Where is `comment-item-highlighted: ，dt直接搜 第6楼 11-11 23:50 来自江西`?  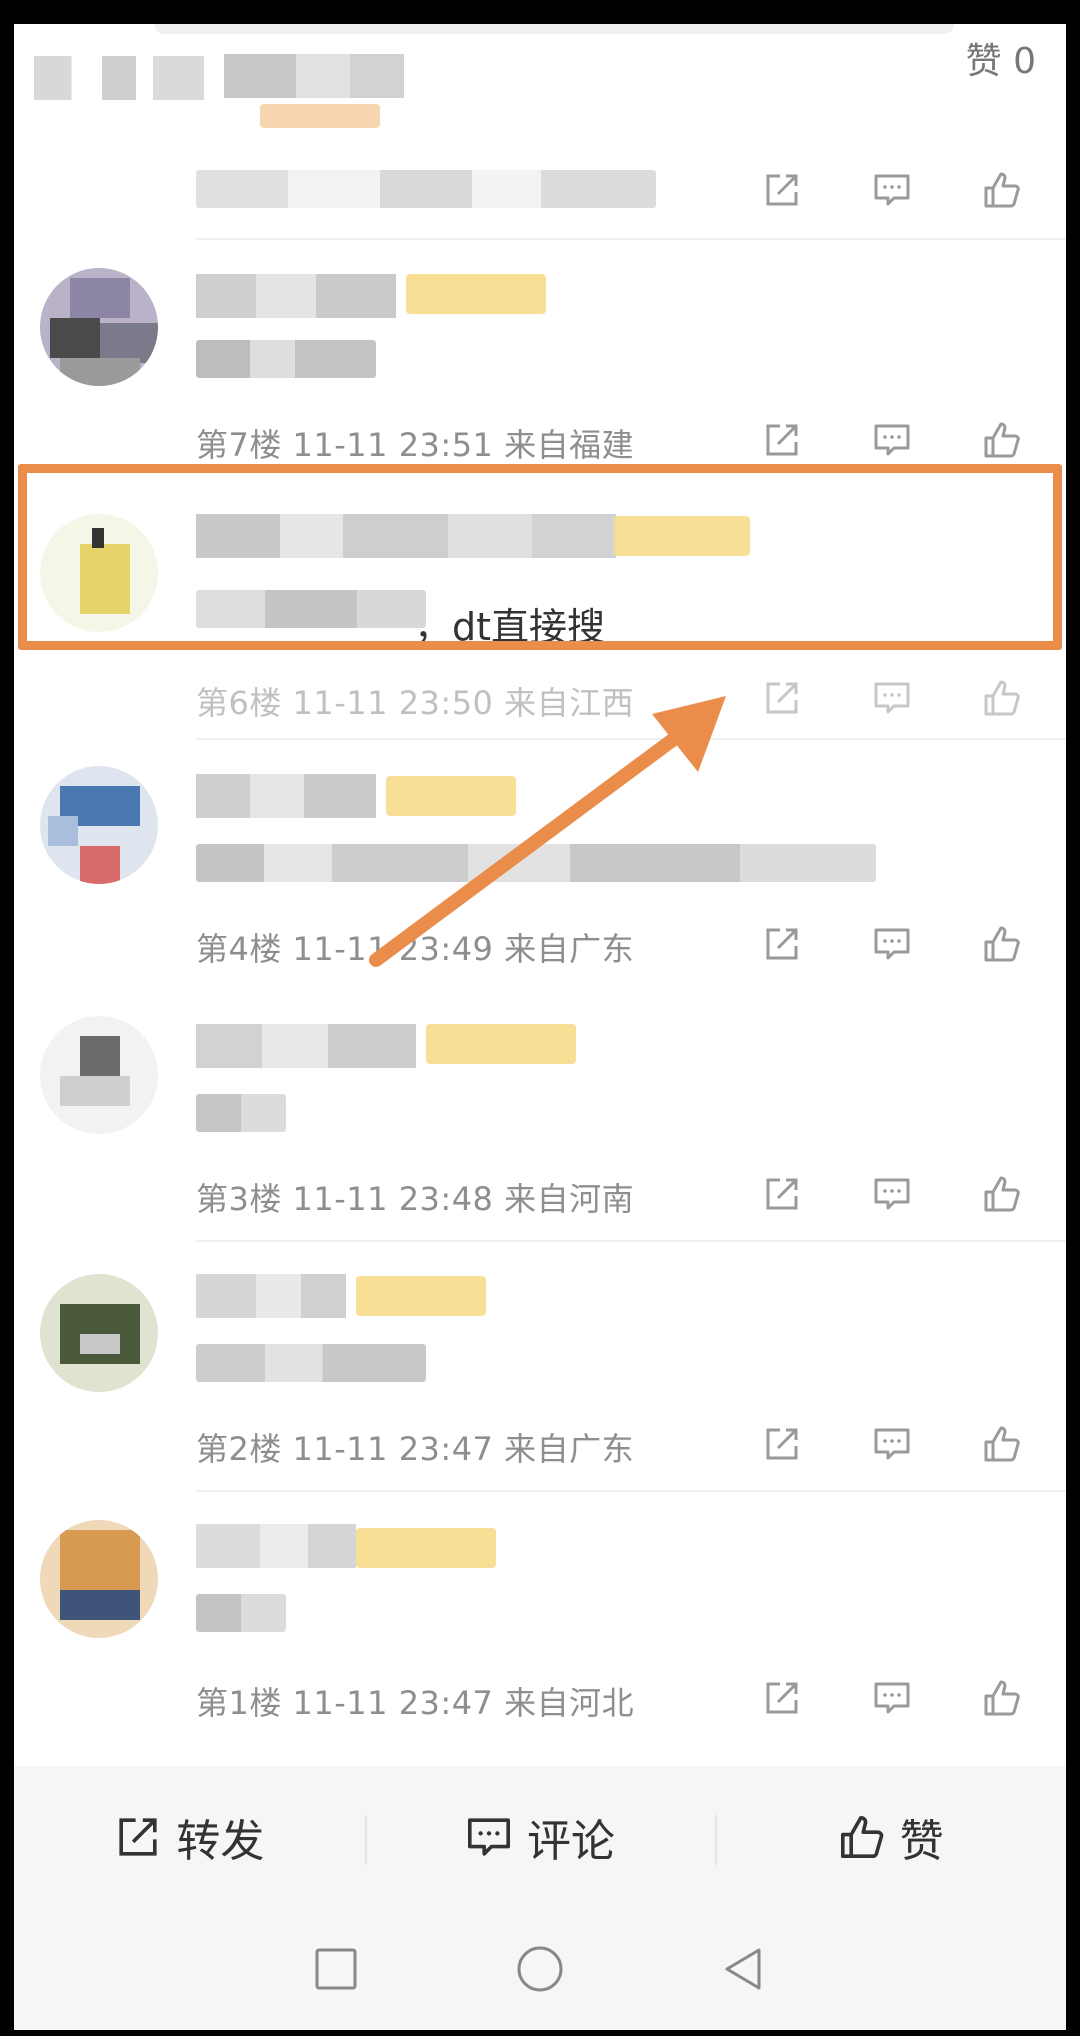
comment-item-highlighted: ，dt直接搜 第6楼 11-11 23:50 来自江西 is located at coordinates (540, 614).